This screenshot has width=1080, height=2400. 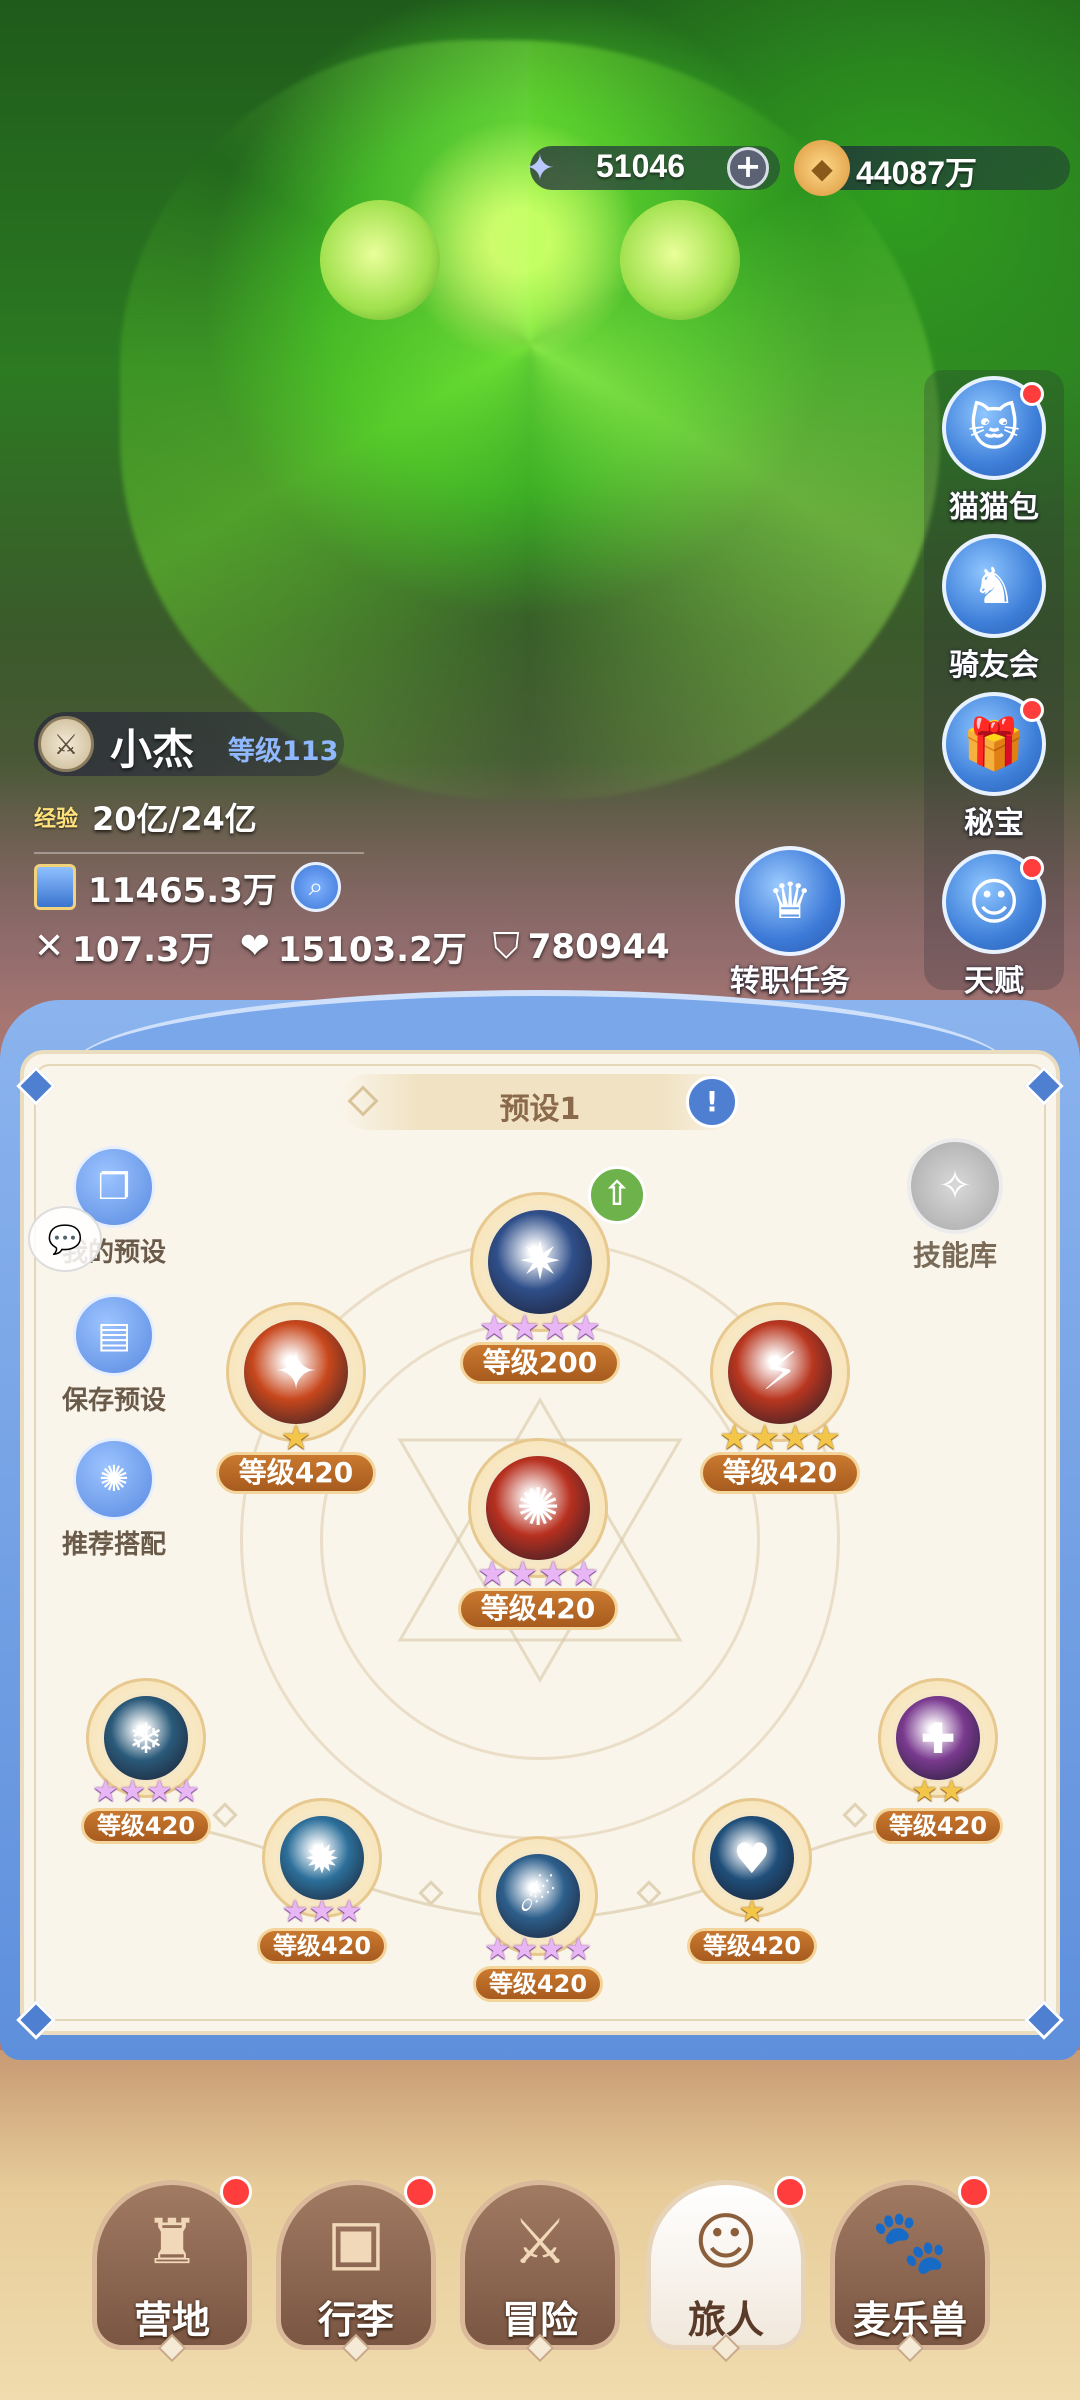 I want to click on castle-icon: ♜, so click(x=172, y=2241).